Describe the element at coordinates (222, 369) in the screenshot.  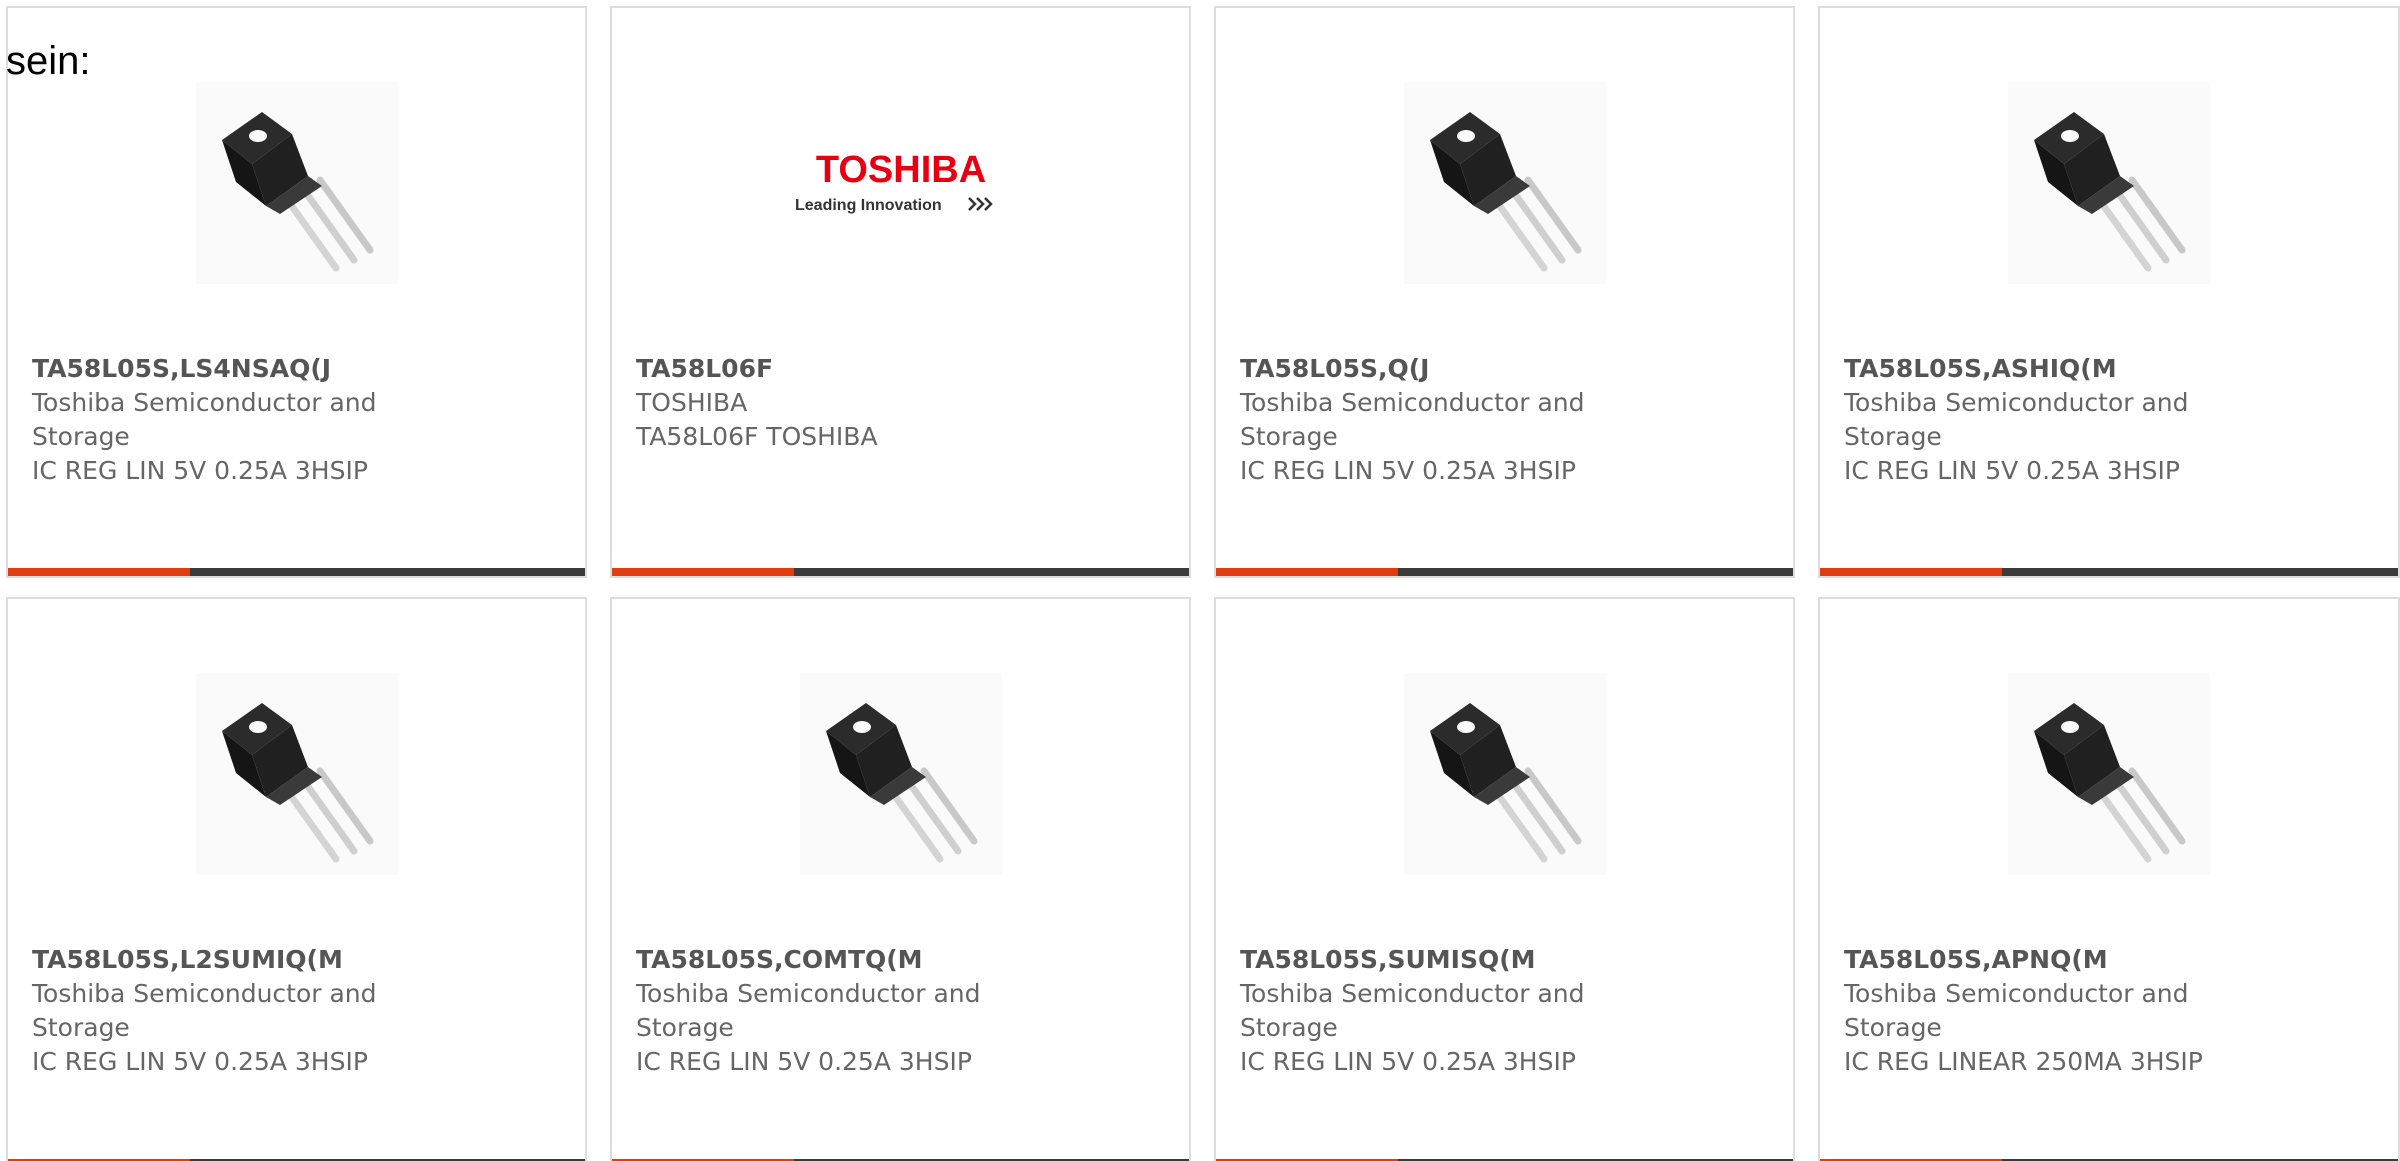
I see `part-number-link: TA58L05S,LS4NSAQ(J` at that location.